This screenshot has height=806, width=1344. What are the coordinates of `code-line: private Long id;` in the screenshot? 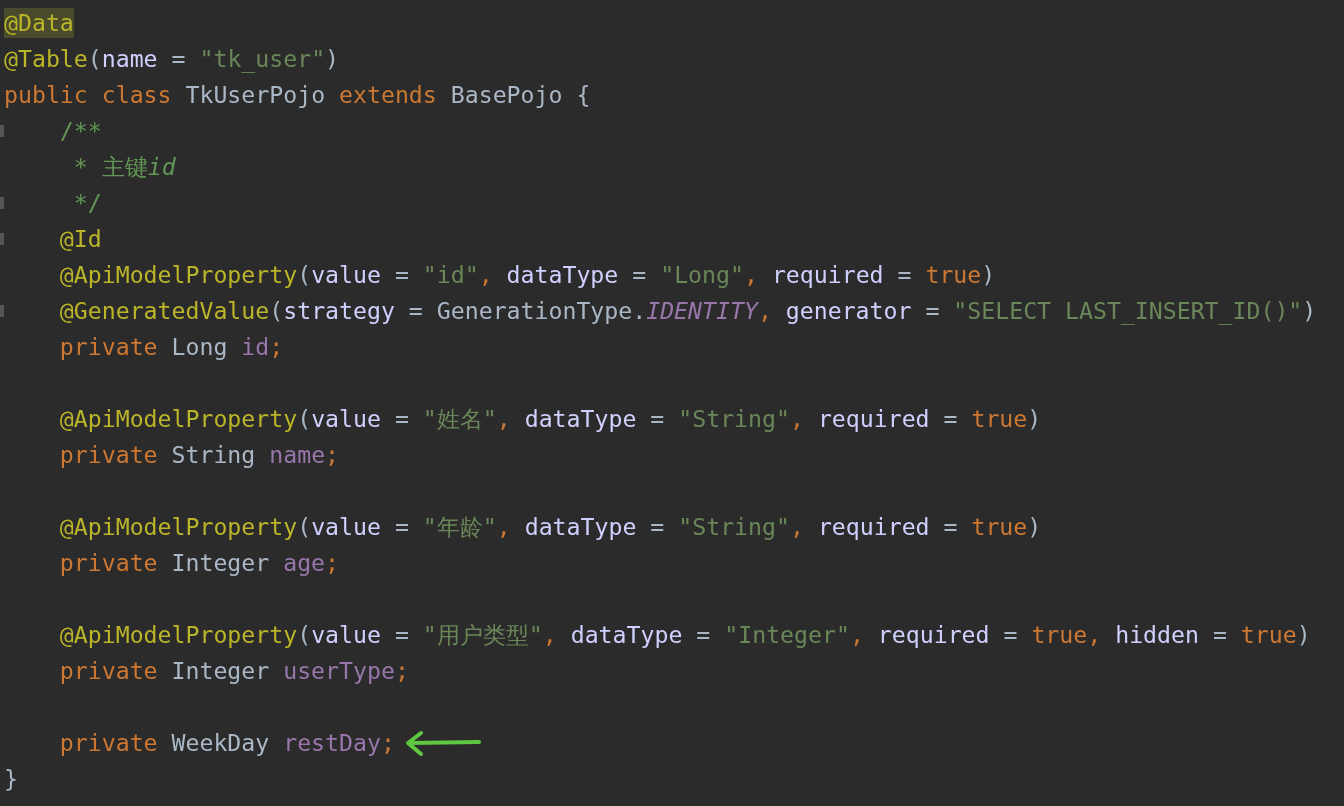 It's located at (171, 347).